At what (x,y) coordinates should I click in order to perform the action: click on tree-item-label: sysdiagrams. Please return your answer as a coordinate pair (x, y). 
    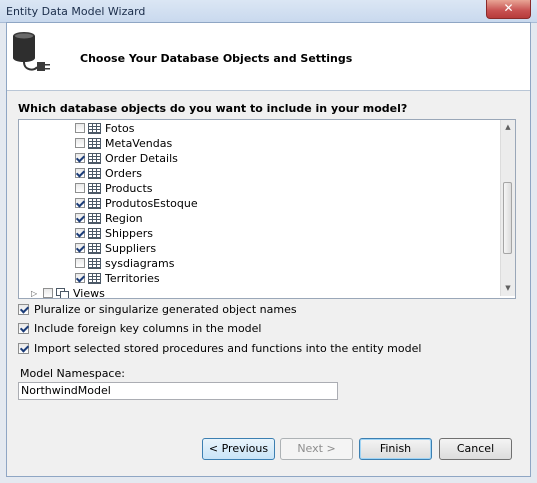
    Looking at the image, I should click on (140, 263).